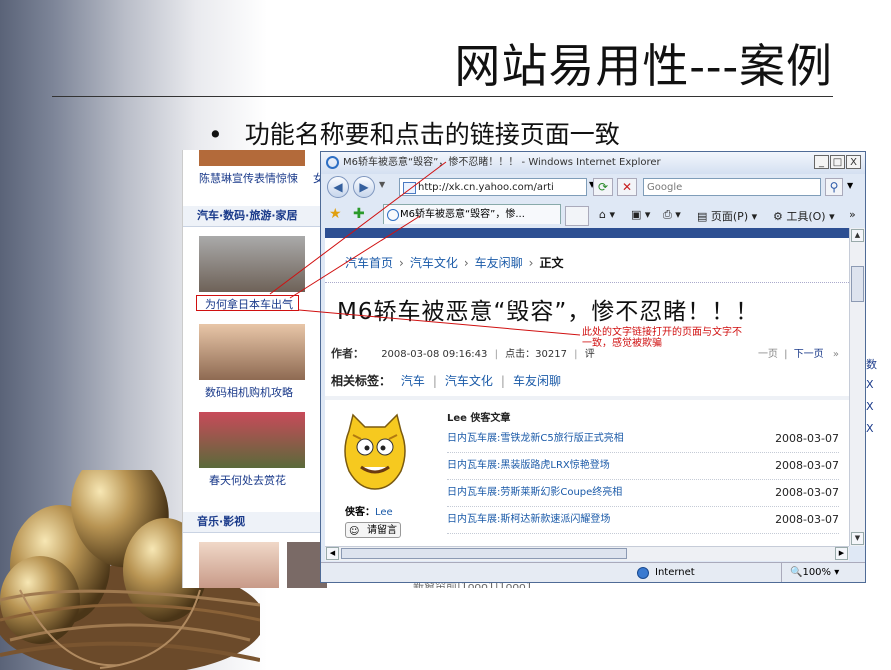 The image size is (891, 670). Describe the element at coordinates (442, 96) in the screenshot. I see `title-rule` at that location.